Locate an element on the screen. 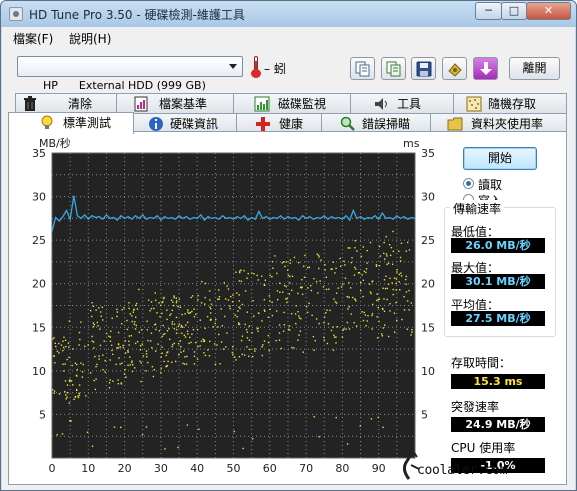  screenshot-button is located at coordinates (454, 68).